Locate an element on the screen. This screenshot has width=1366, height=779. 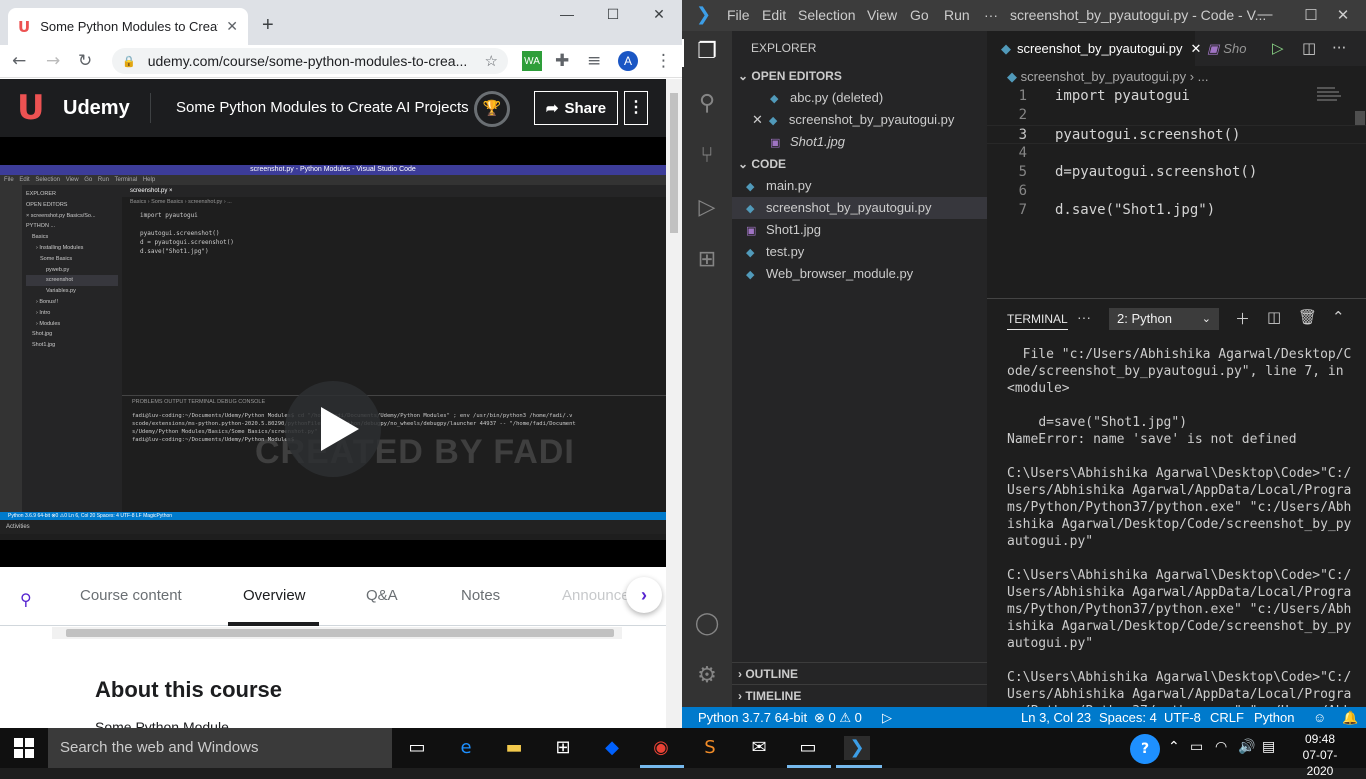
minimize-button: — is located at coordinates (567, 14).